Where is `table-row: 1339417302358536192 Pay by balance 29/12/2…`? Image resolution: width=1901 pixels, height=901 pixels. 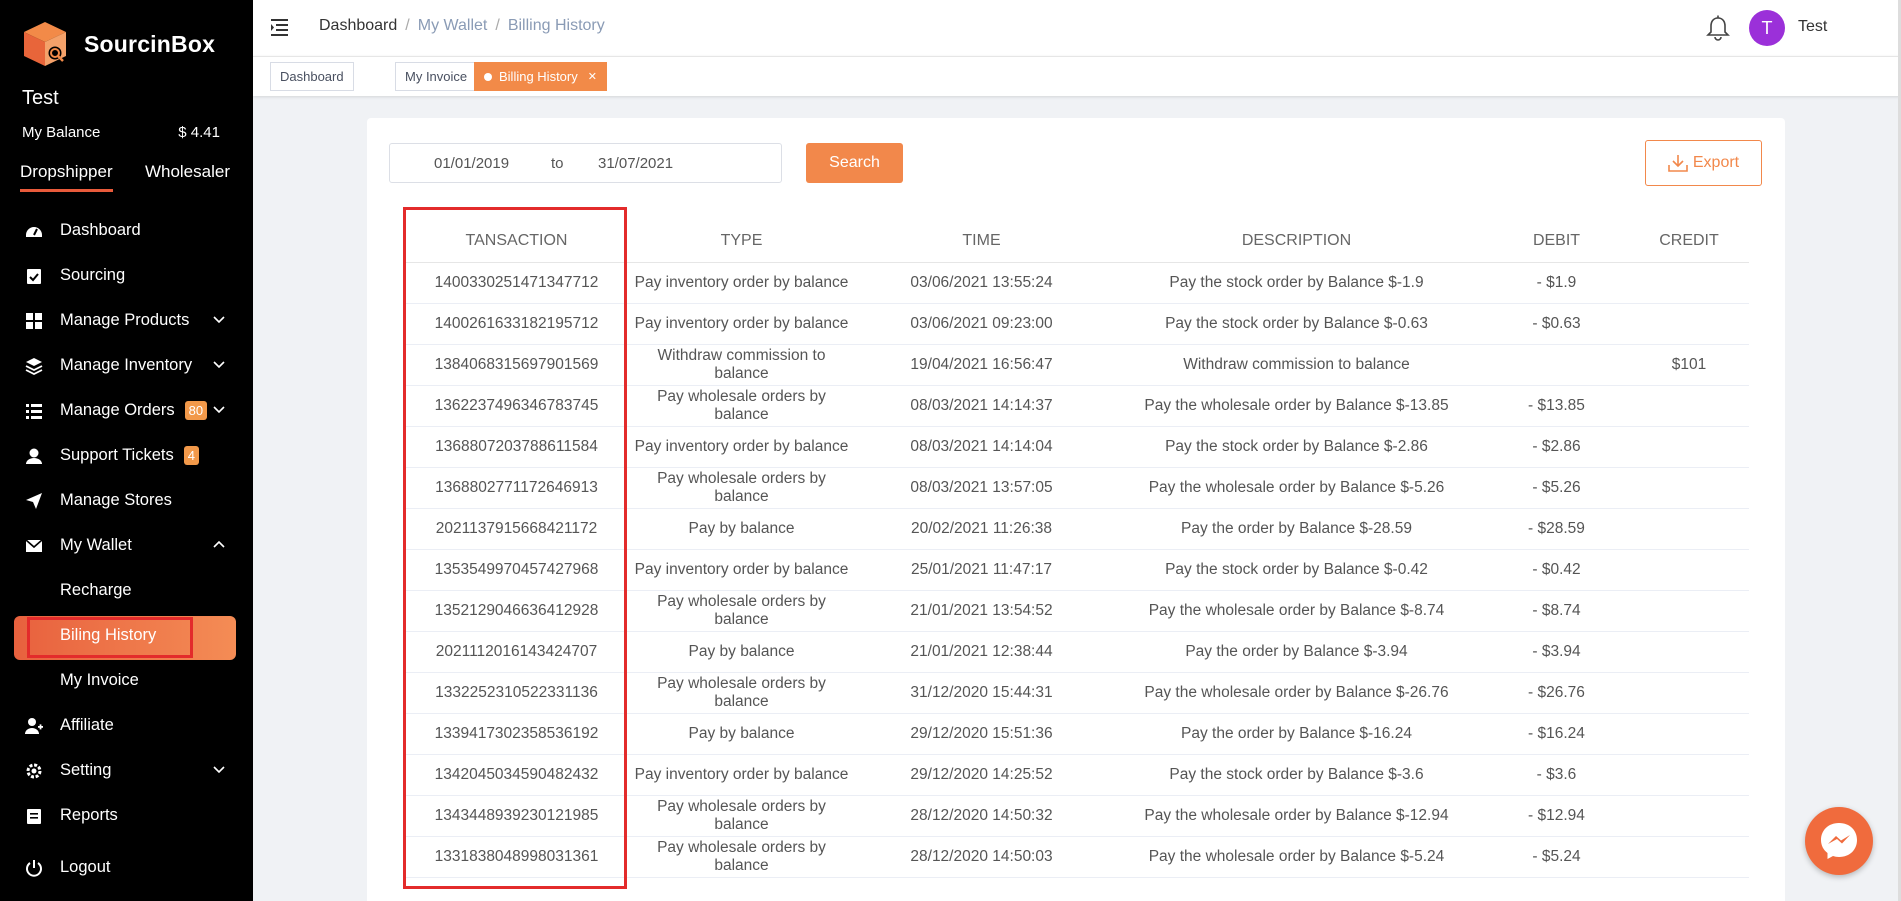
table-row: 1339417302358536192 Pay by balance 29/12/2… is located at coordinates (1076, 734).